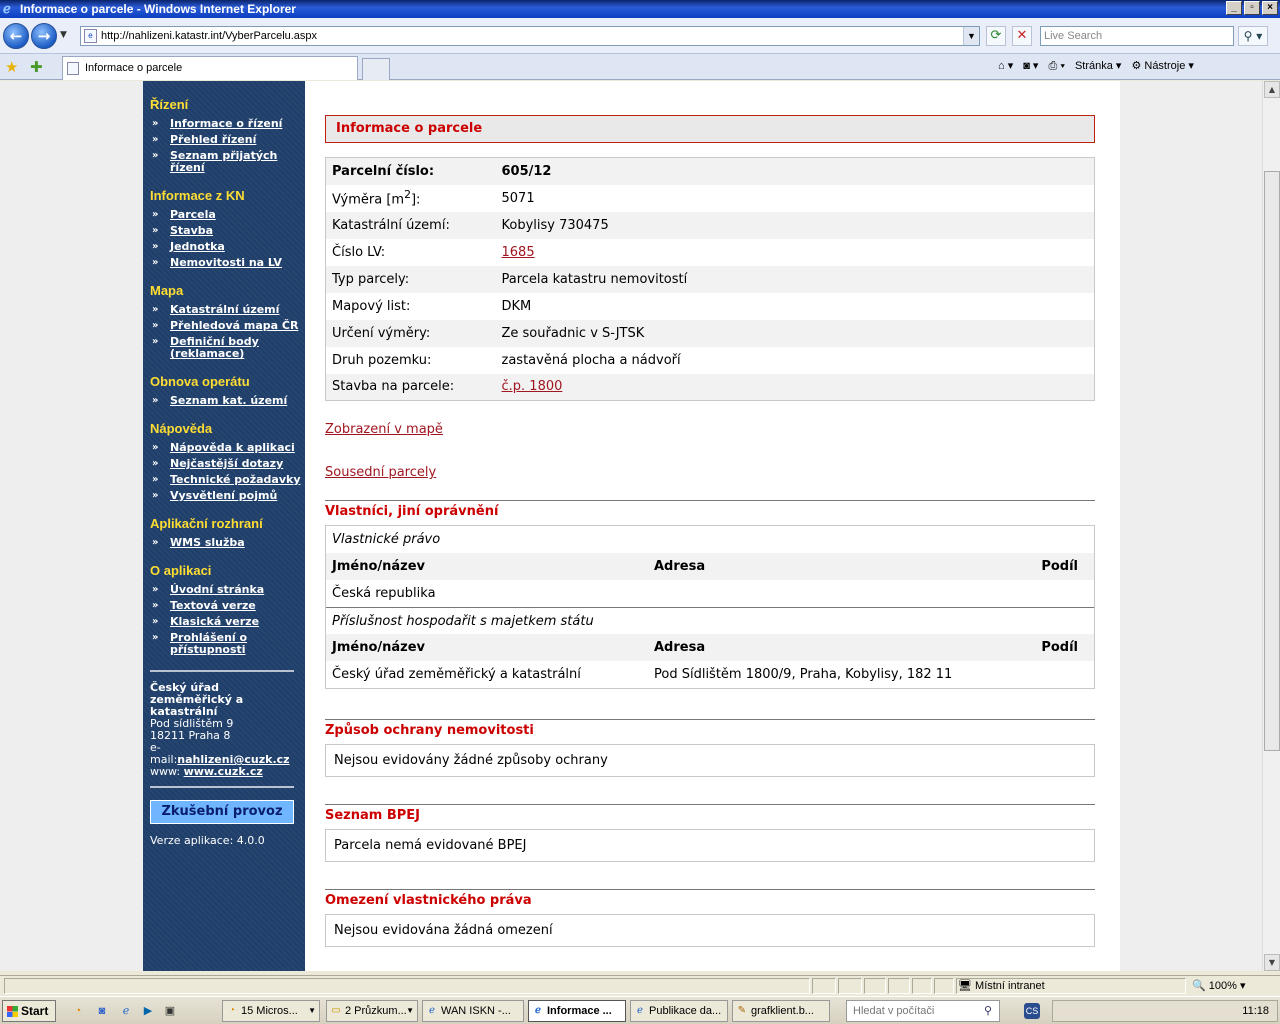  Describe the element at coordinates (372, 1011) in the screenshot. I see `taskbar-task: ▭ 2 Průzkum... ▼` at that location.